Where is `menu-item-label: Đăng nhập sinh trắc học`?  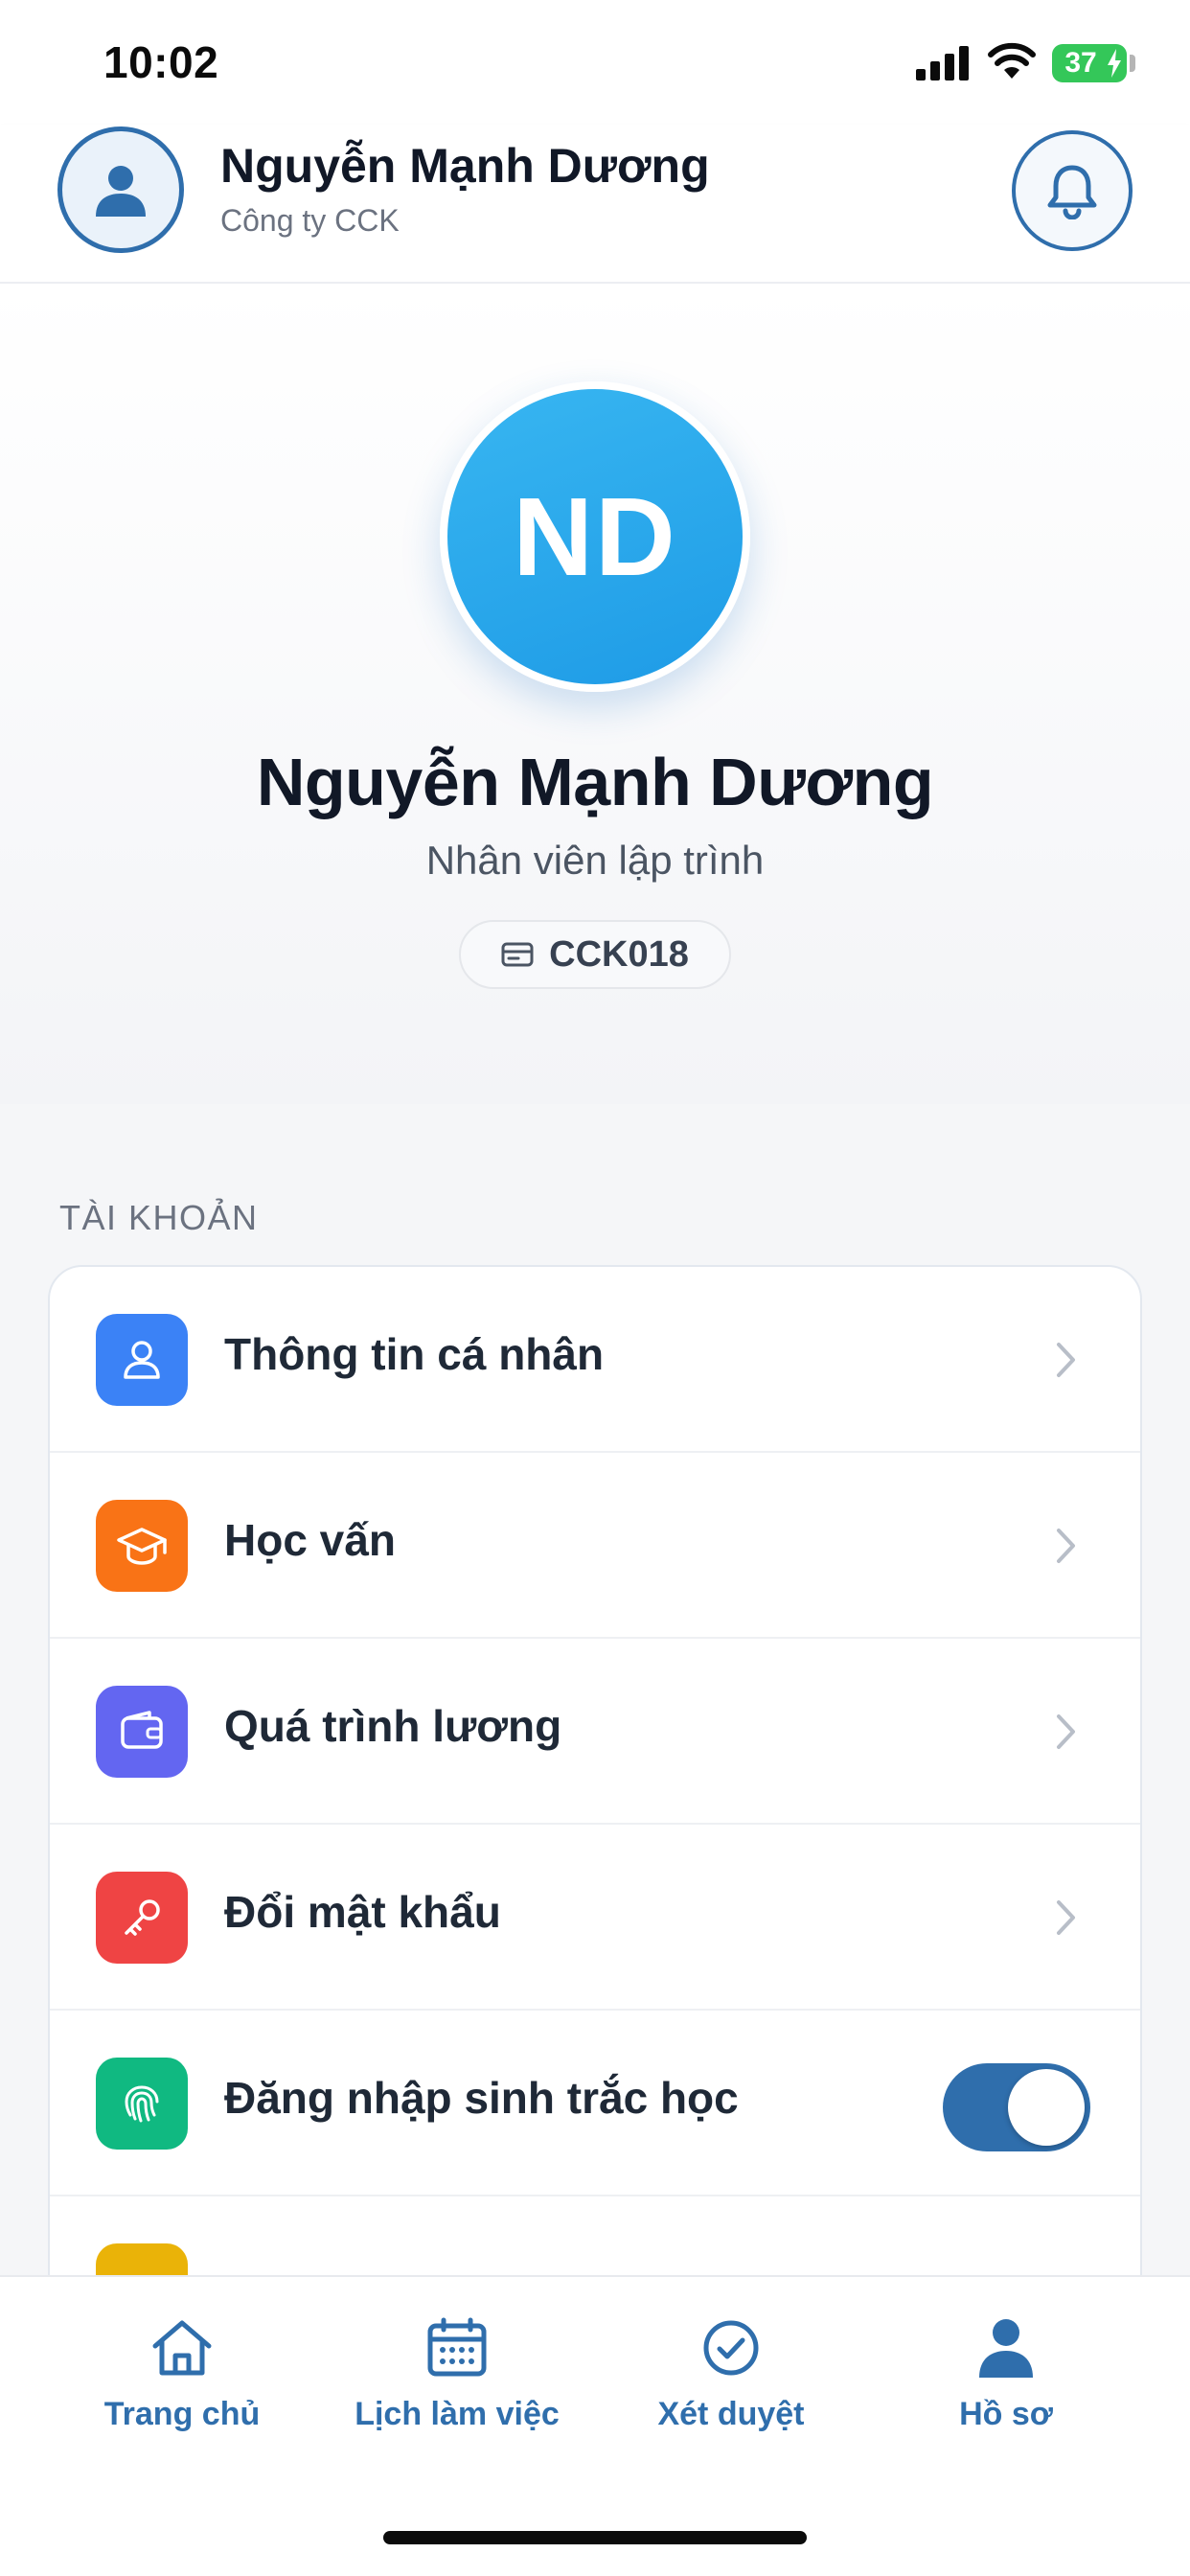
menu-item-label: Đăng nhập sinh trắc học is located at coordinates (482, 2098).